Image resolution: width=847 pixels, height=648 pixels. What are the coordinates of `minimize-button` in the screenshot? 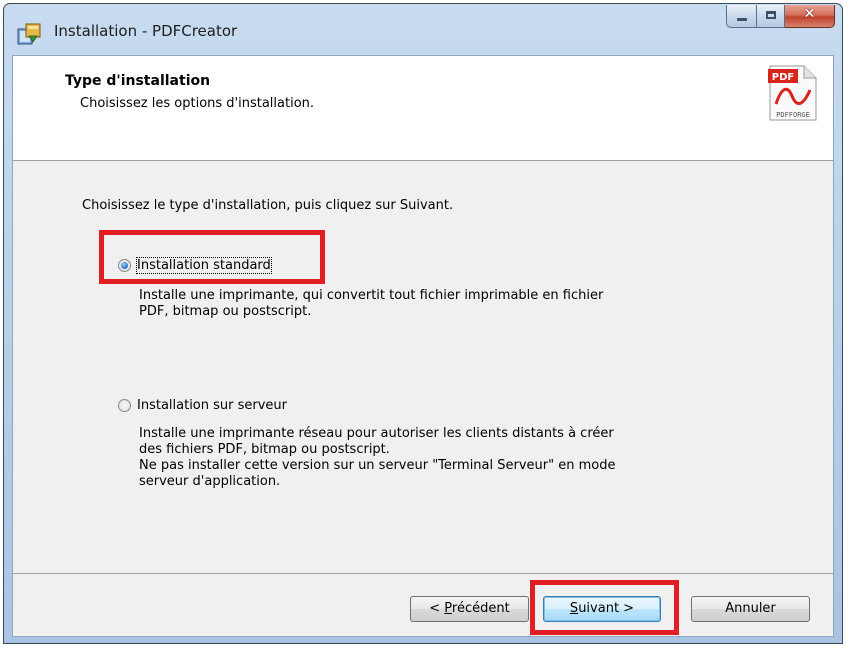 It's located at (741, 16).